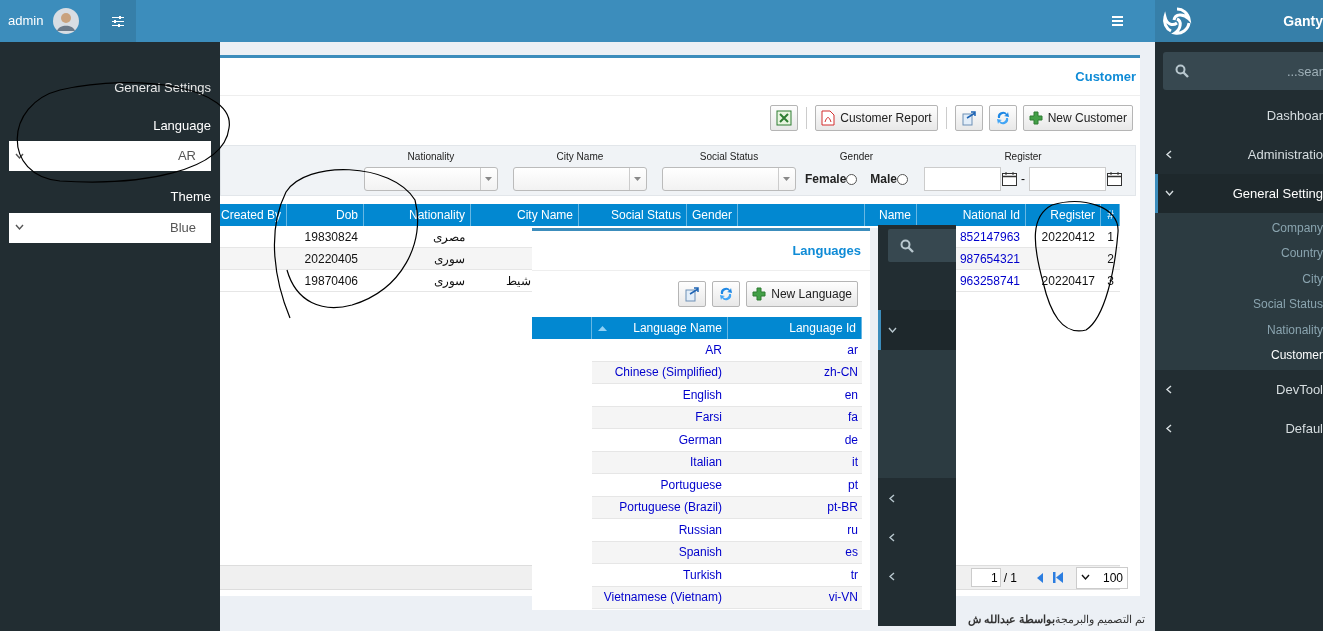  I want to click on table-cell-text: en, so click(851, 395).